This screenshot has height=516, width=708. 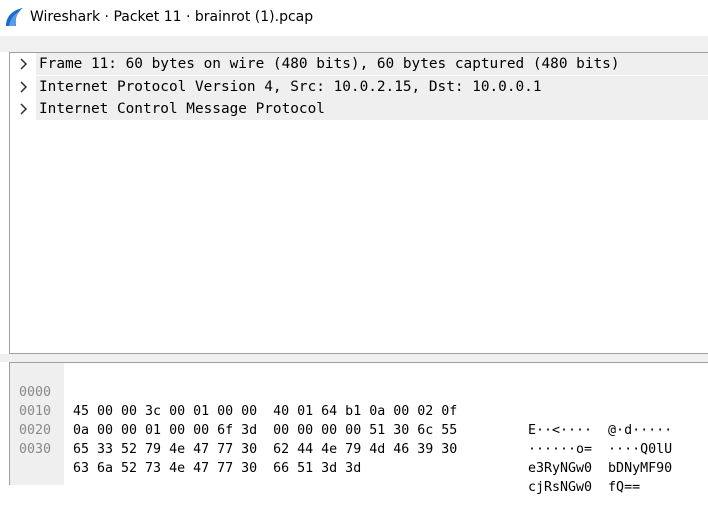 What do you see at coordinates (354, 44) in the screenshot?
I see `toolbar-gap` at bounding box center [354, 44].